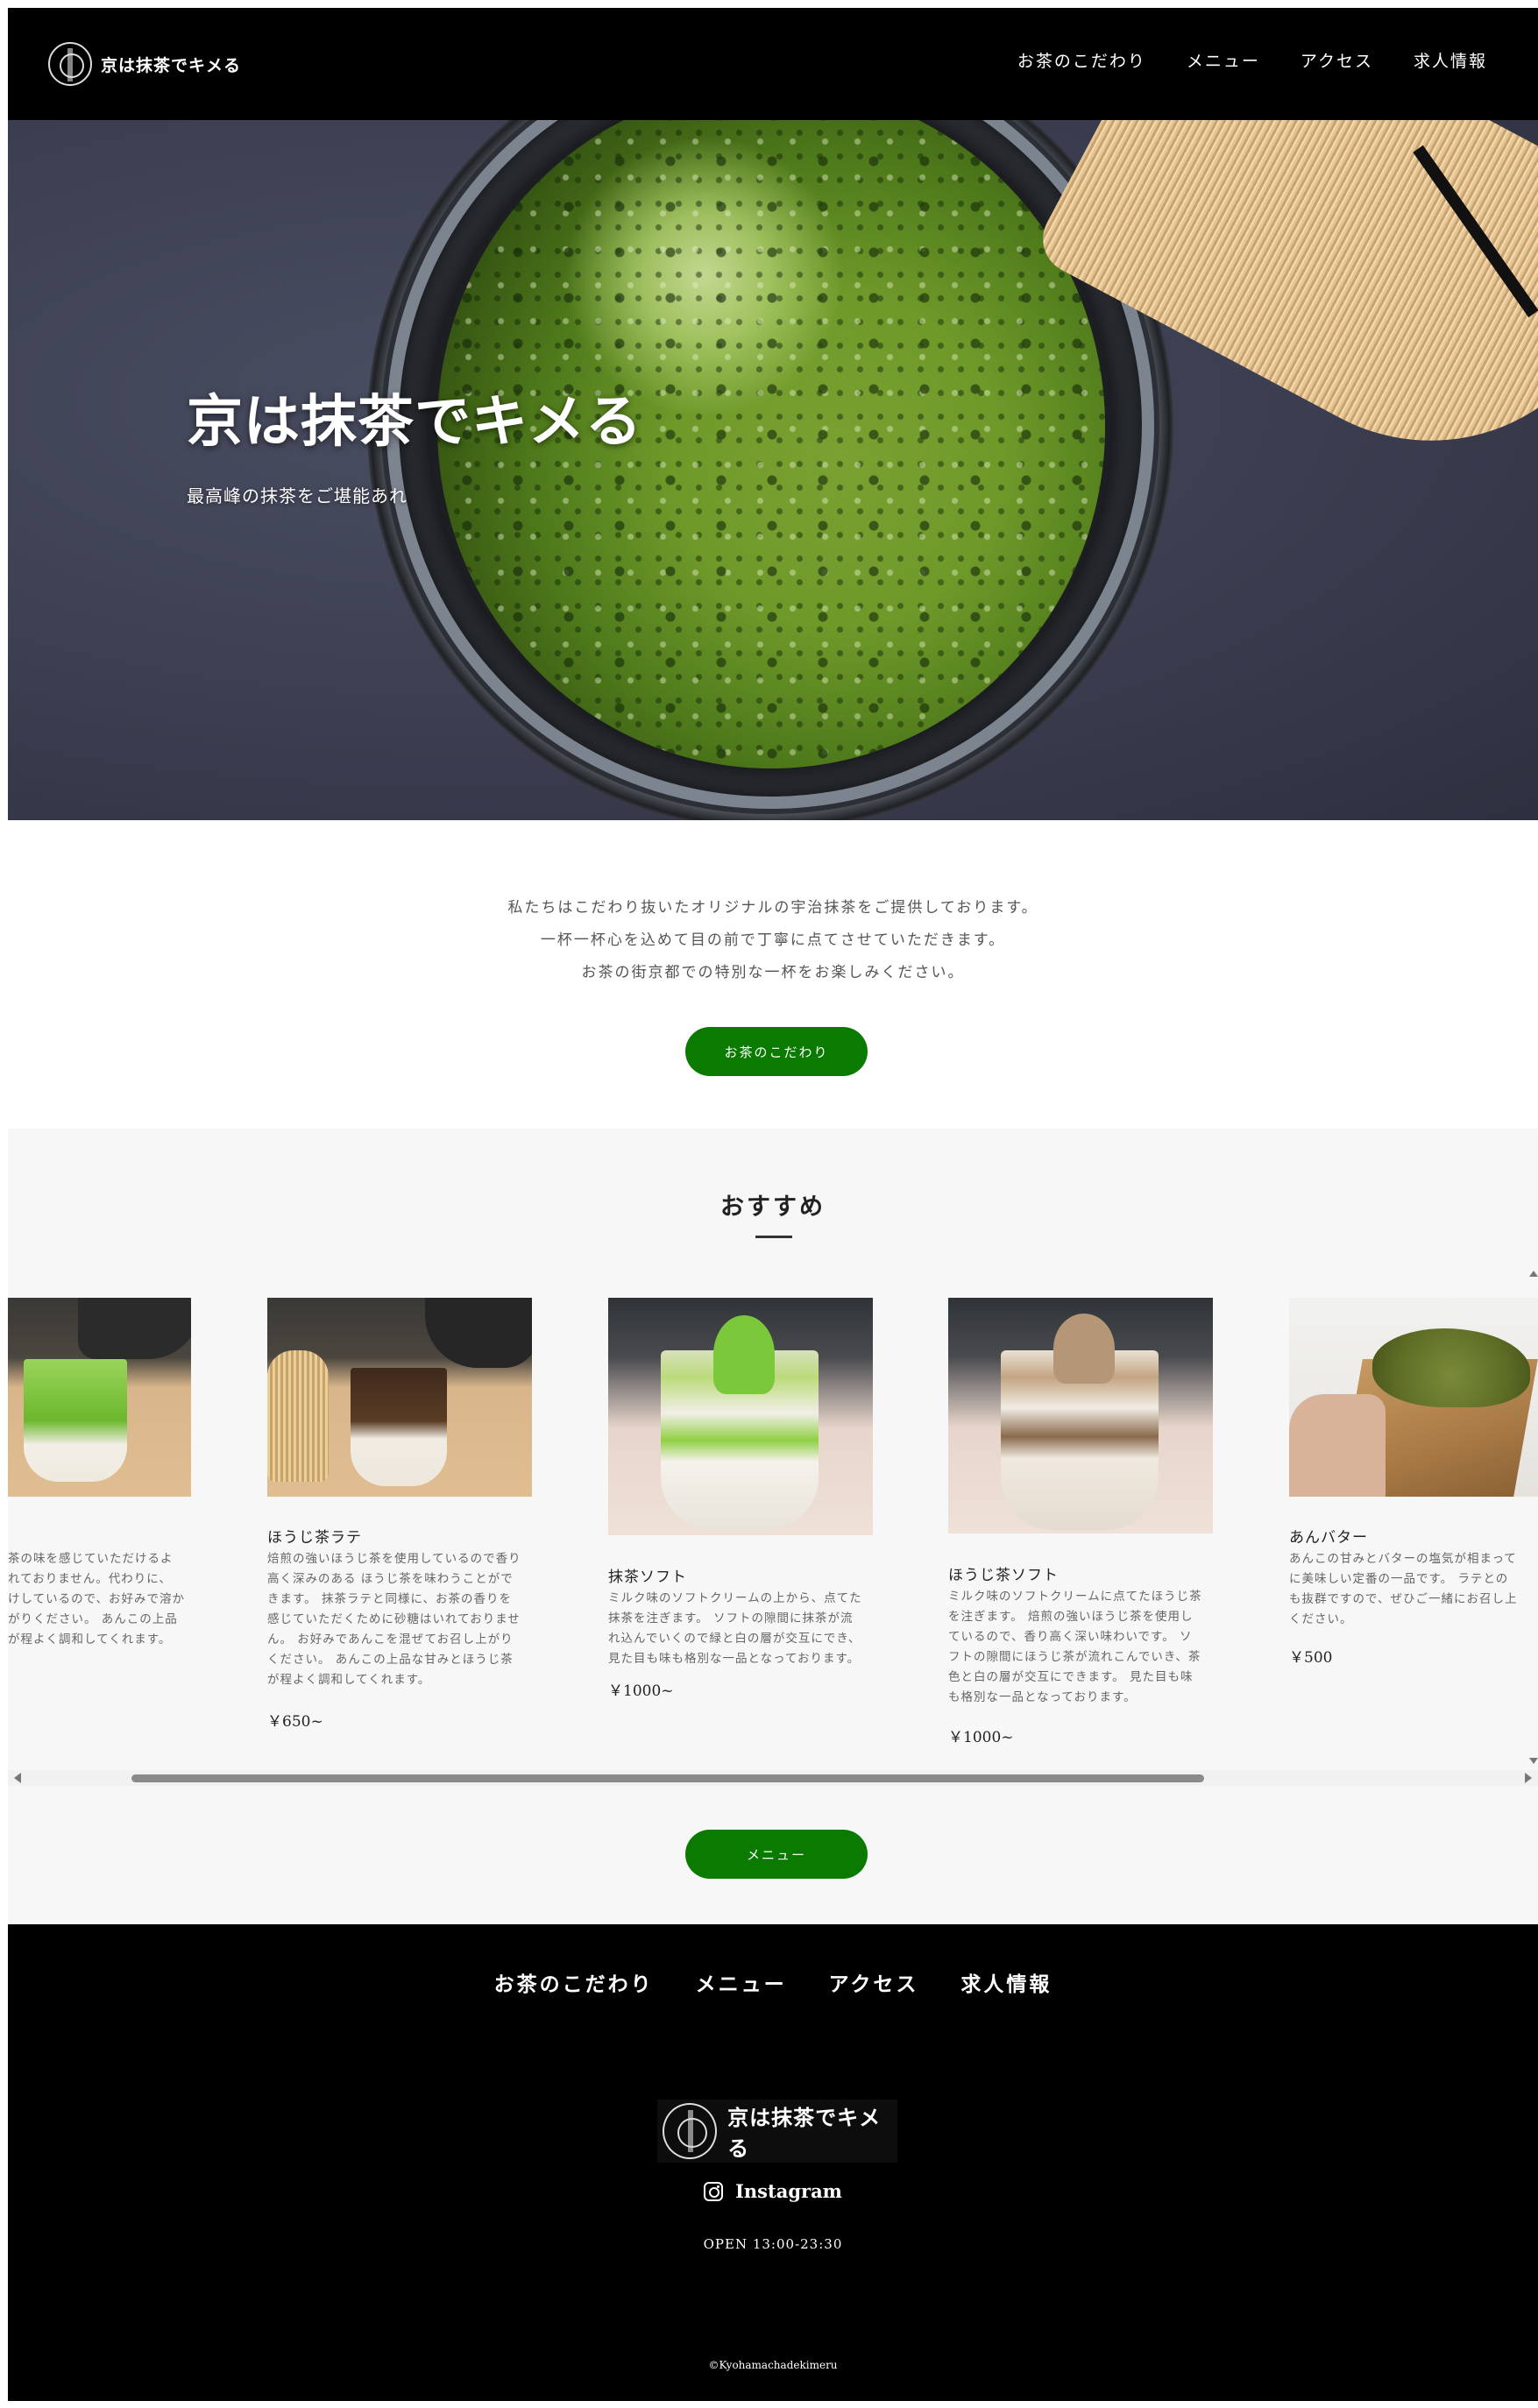 This screenshot has height=2408, width=1538. Describe the element at coordinates (1006, 1982) in the screenshot. I see `footer-nav-recruit: 求人情報` at that location.